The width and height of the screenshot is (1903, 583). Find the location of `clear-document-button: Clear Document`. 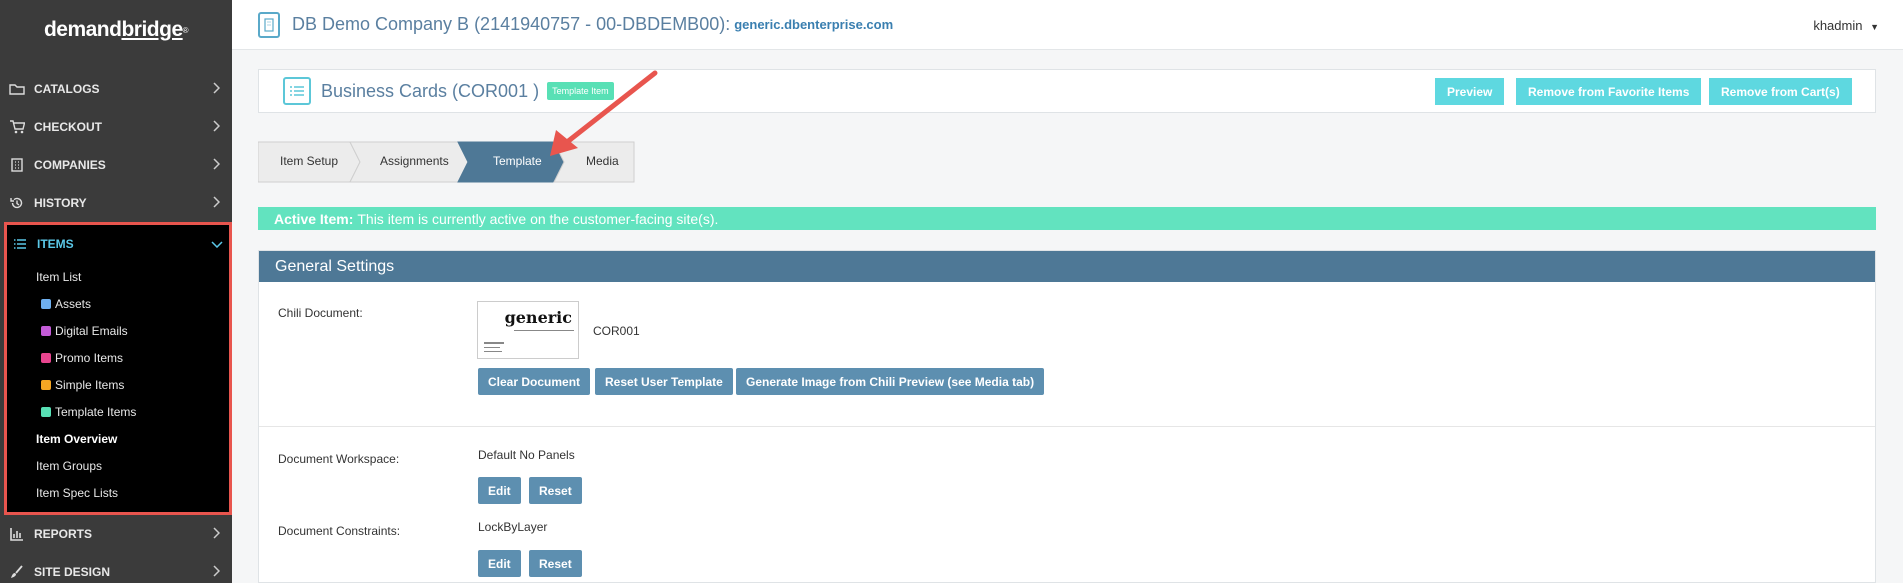

clear-document-button: Clear Document is located at coordinates (534, 381).